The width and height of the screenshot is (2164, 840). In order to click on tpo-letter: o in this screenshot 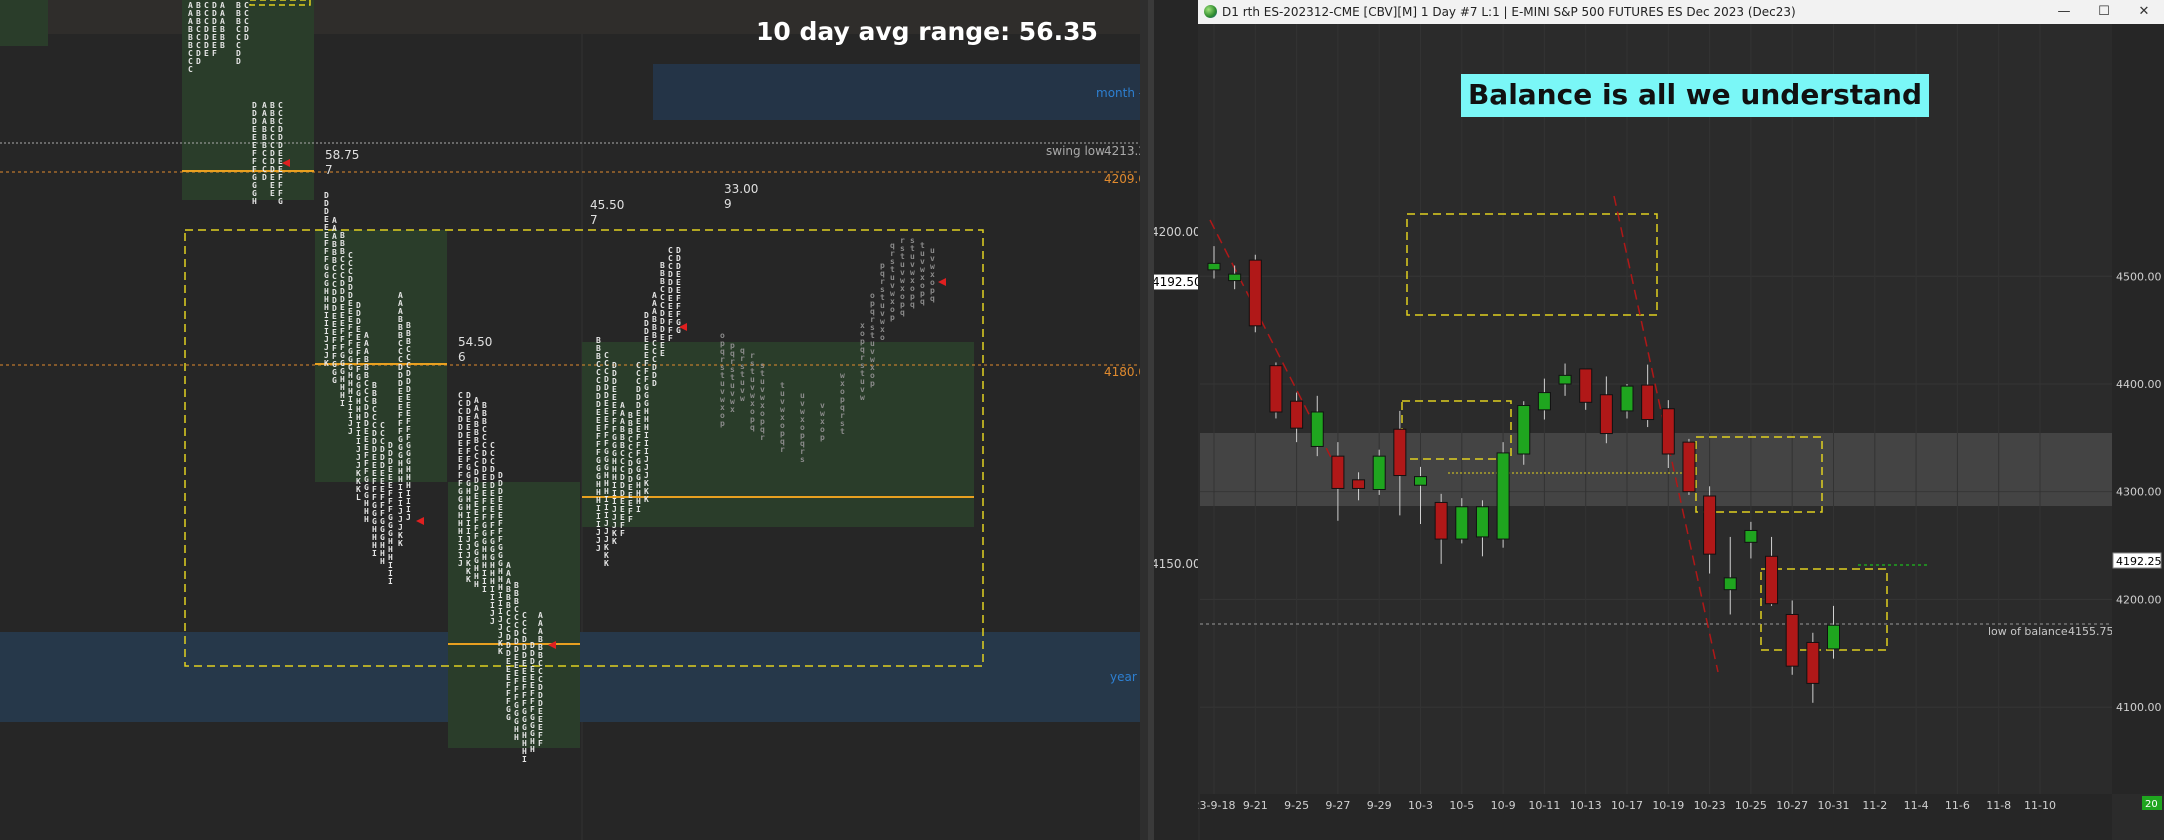, I will do `click(882, 337)`.